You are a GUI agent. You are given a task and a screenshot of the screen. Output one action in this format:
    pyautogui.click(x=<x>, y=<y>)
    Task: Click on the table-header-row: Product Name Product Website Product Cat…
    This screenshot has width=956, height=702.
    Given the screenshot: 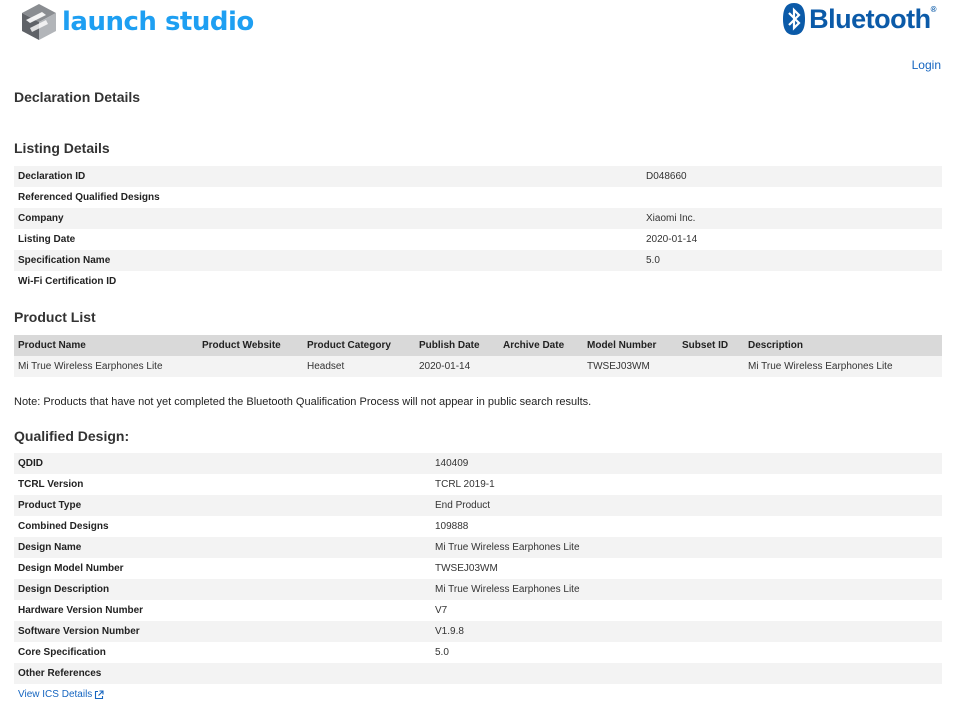 What is the action you would take?
    pyautogui.click(x=478, y=345)
    